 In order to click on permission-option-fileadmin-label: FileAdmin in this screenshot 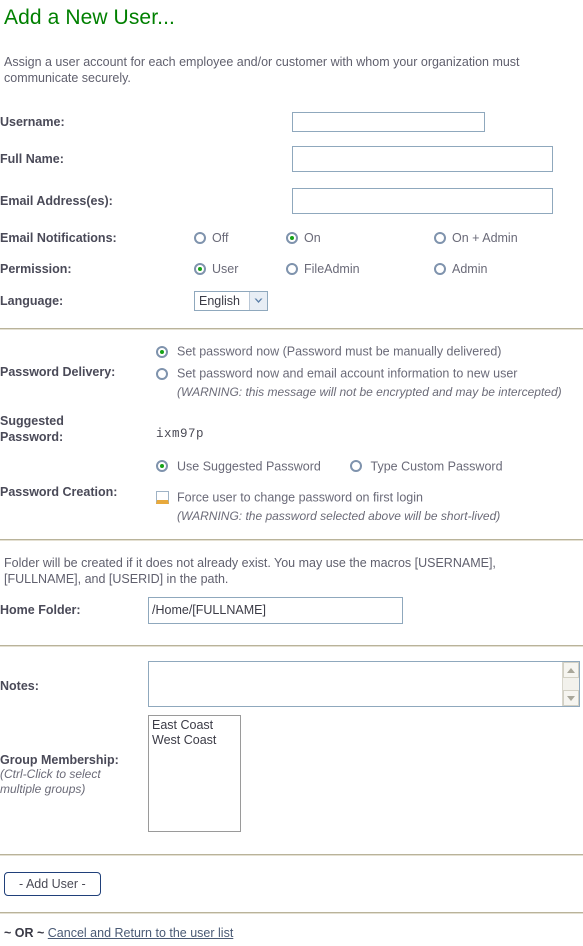, I will do `click(332, 268)`.